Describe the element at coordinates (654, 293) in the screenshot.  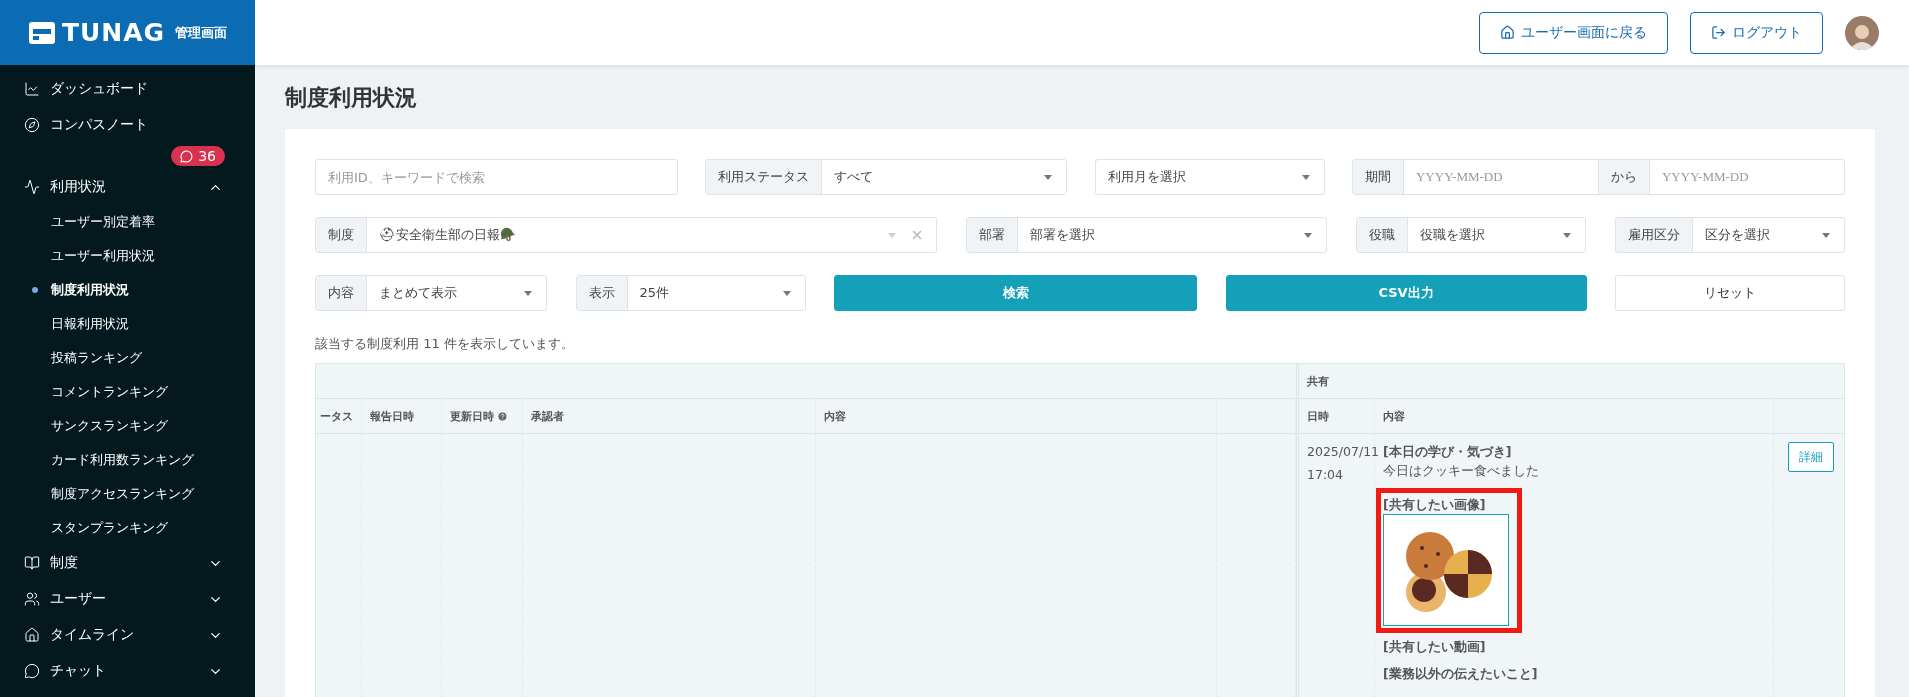
I see `select-value: 25件` at that location.